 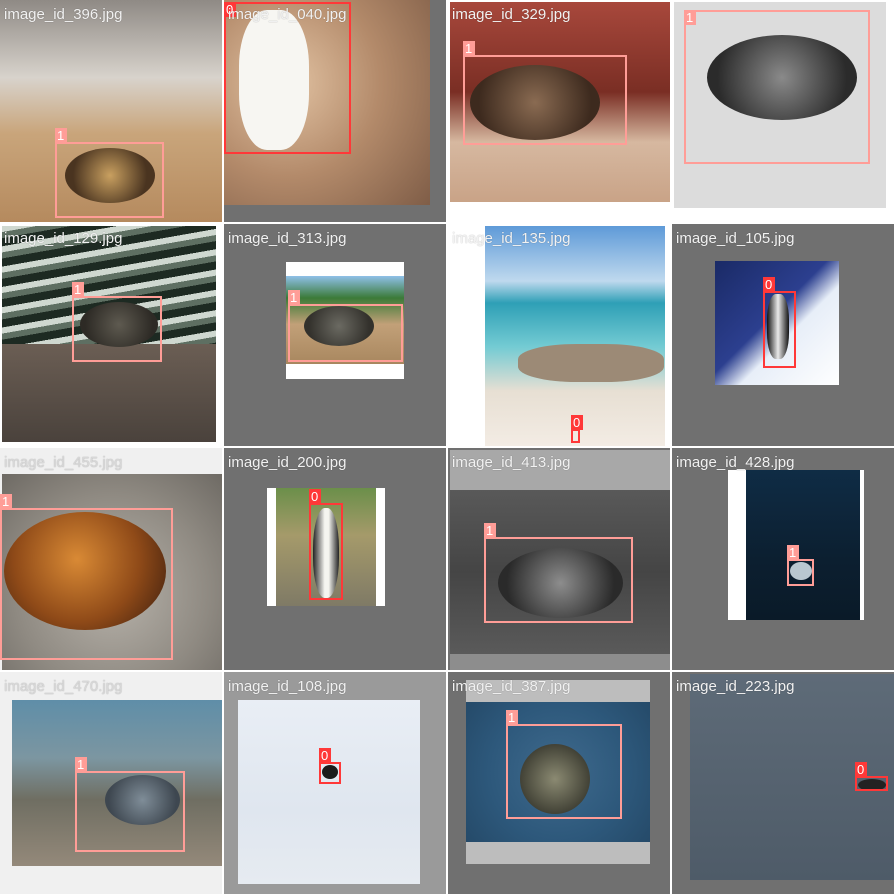 I want to click on mosaic-tile: 1 image_id_387.jpg, so click(x=559, y=783).